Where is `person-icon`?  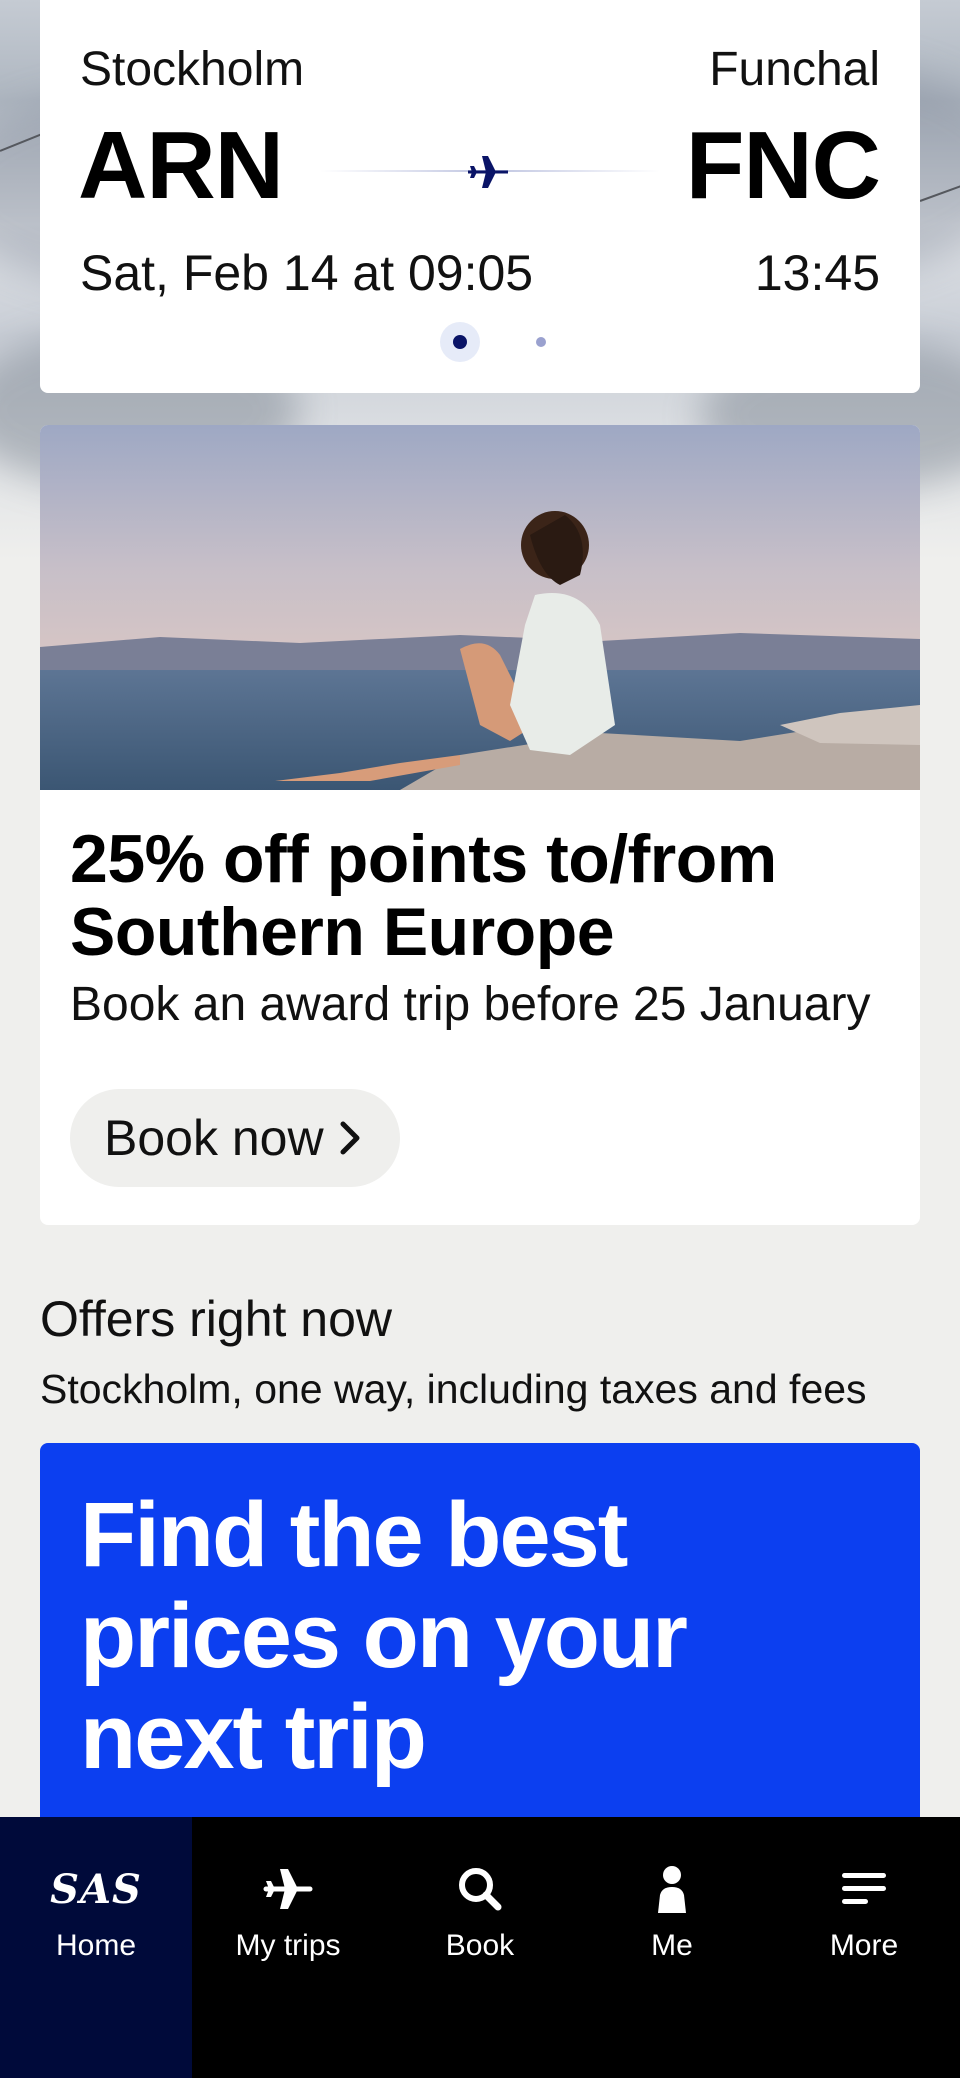 person-icon is located at coordinates (672, 1889).